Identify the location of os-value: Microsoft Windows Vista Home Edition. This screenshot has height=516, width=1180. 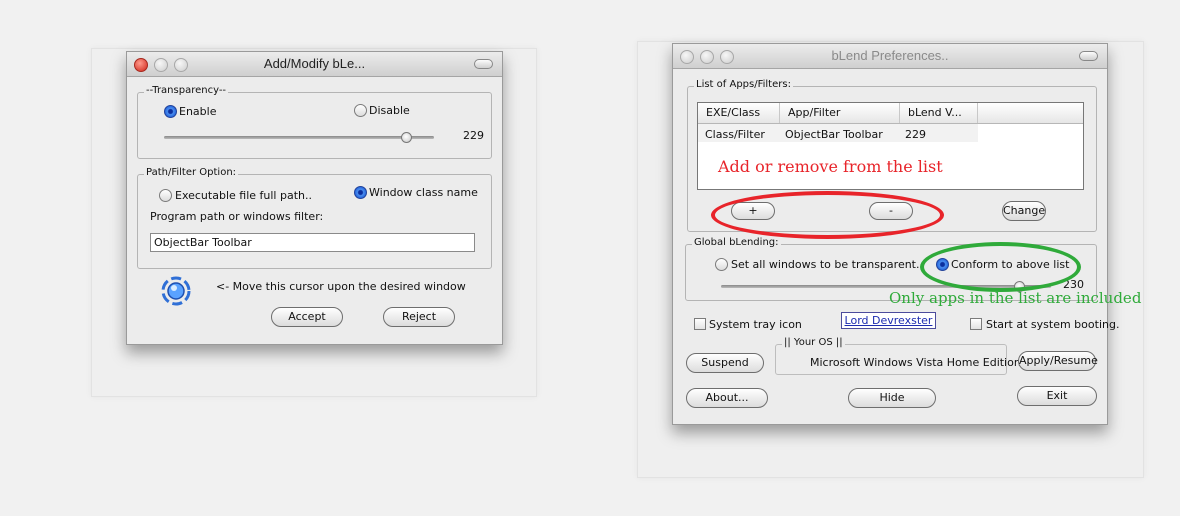
(915, 362).